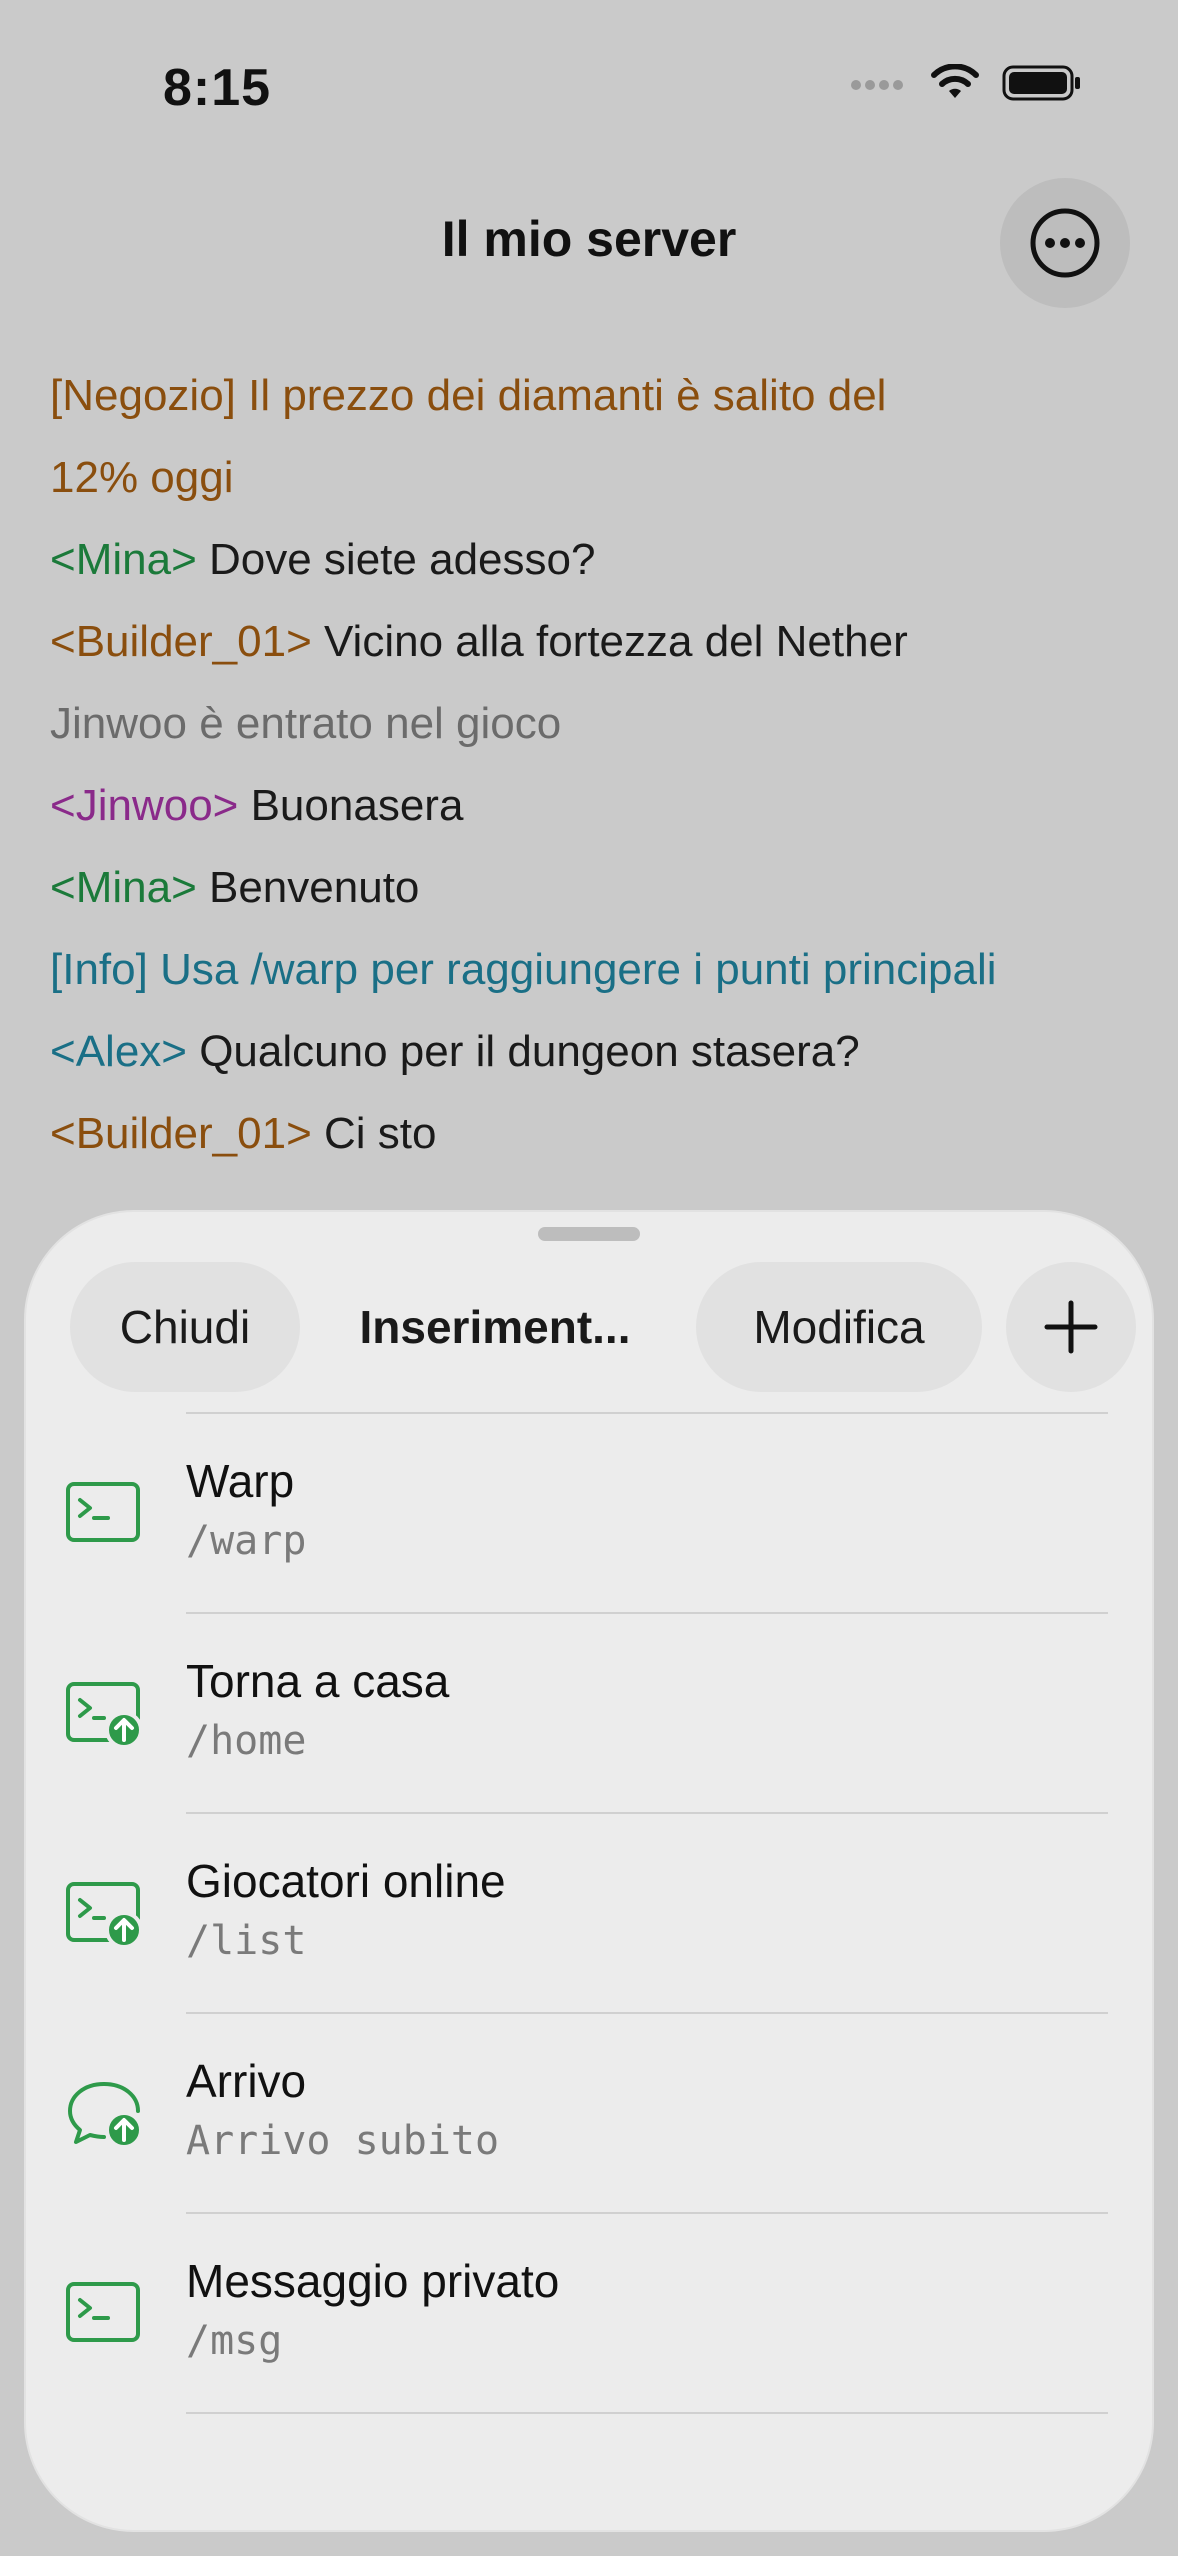  I want to click on chat-sender: <Alex>, so click(118, 1051).